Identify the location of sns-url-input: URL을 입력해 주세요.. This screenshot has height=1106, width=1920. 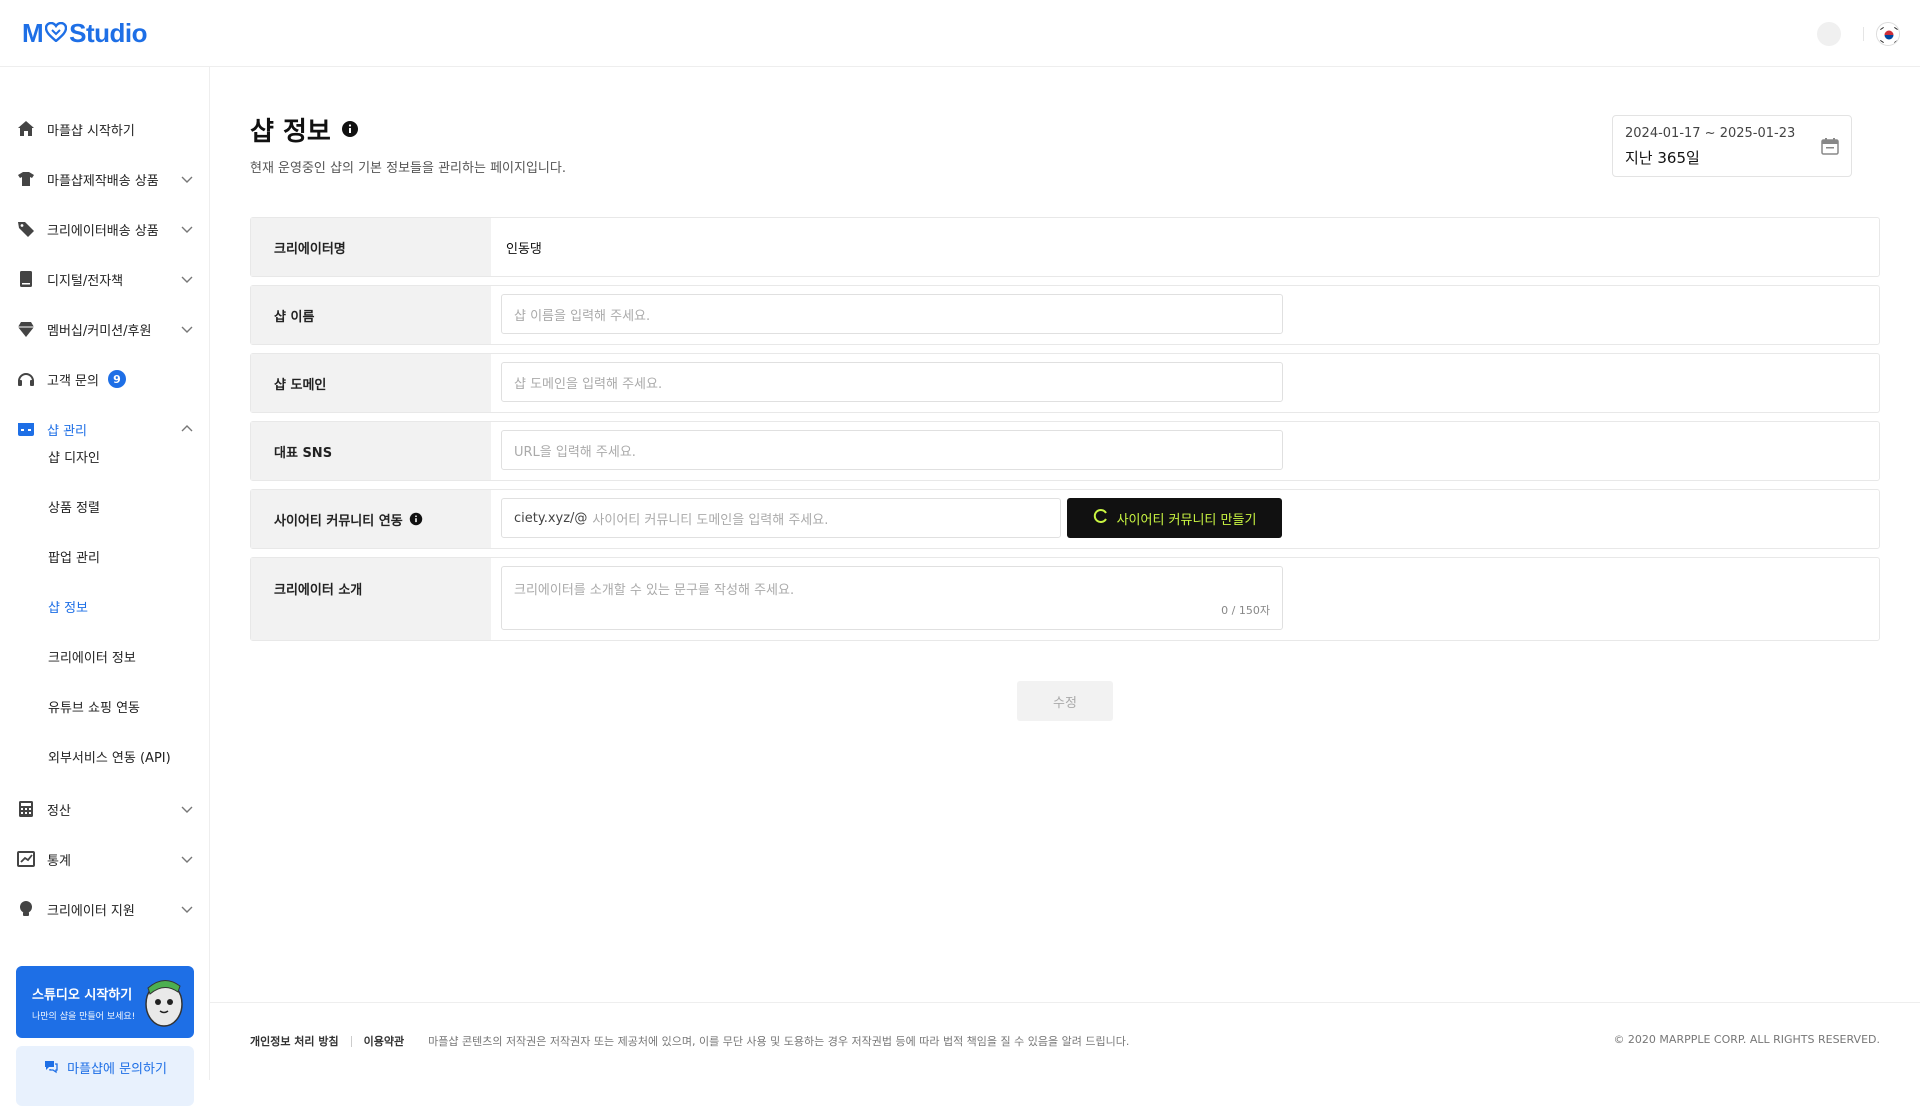
(892, 450).